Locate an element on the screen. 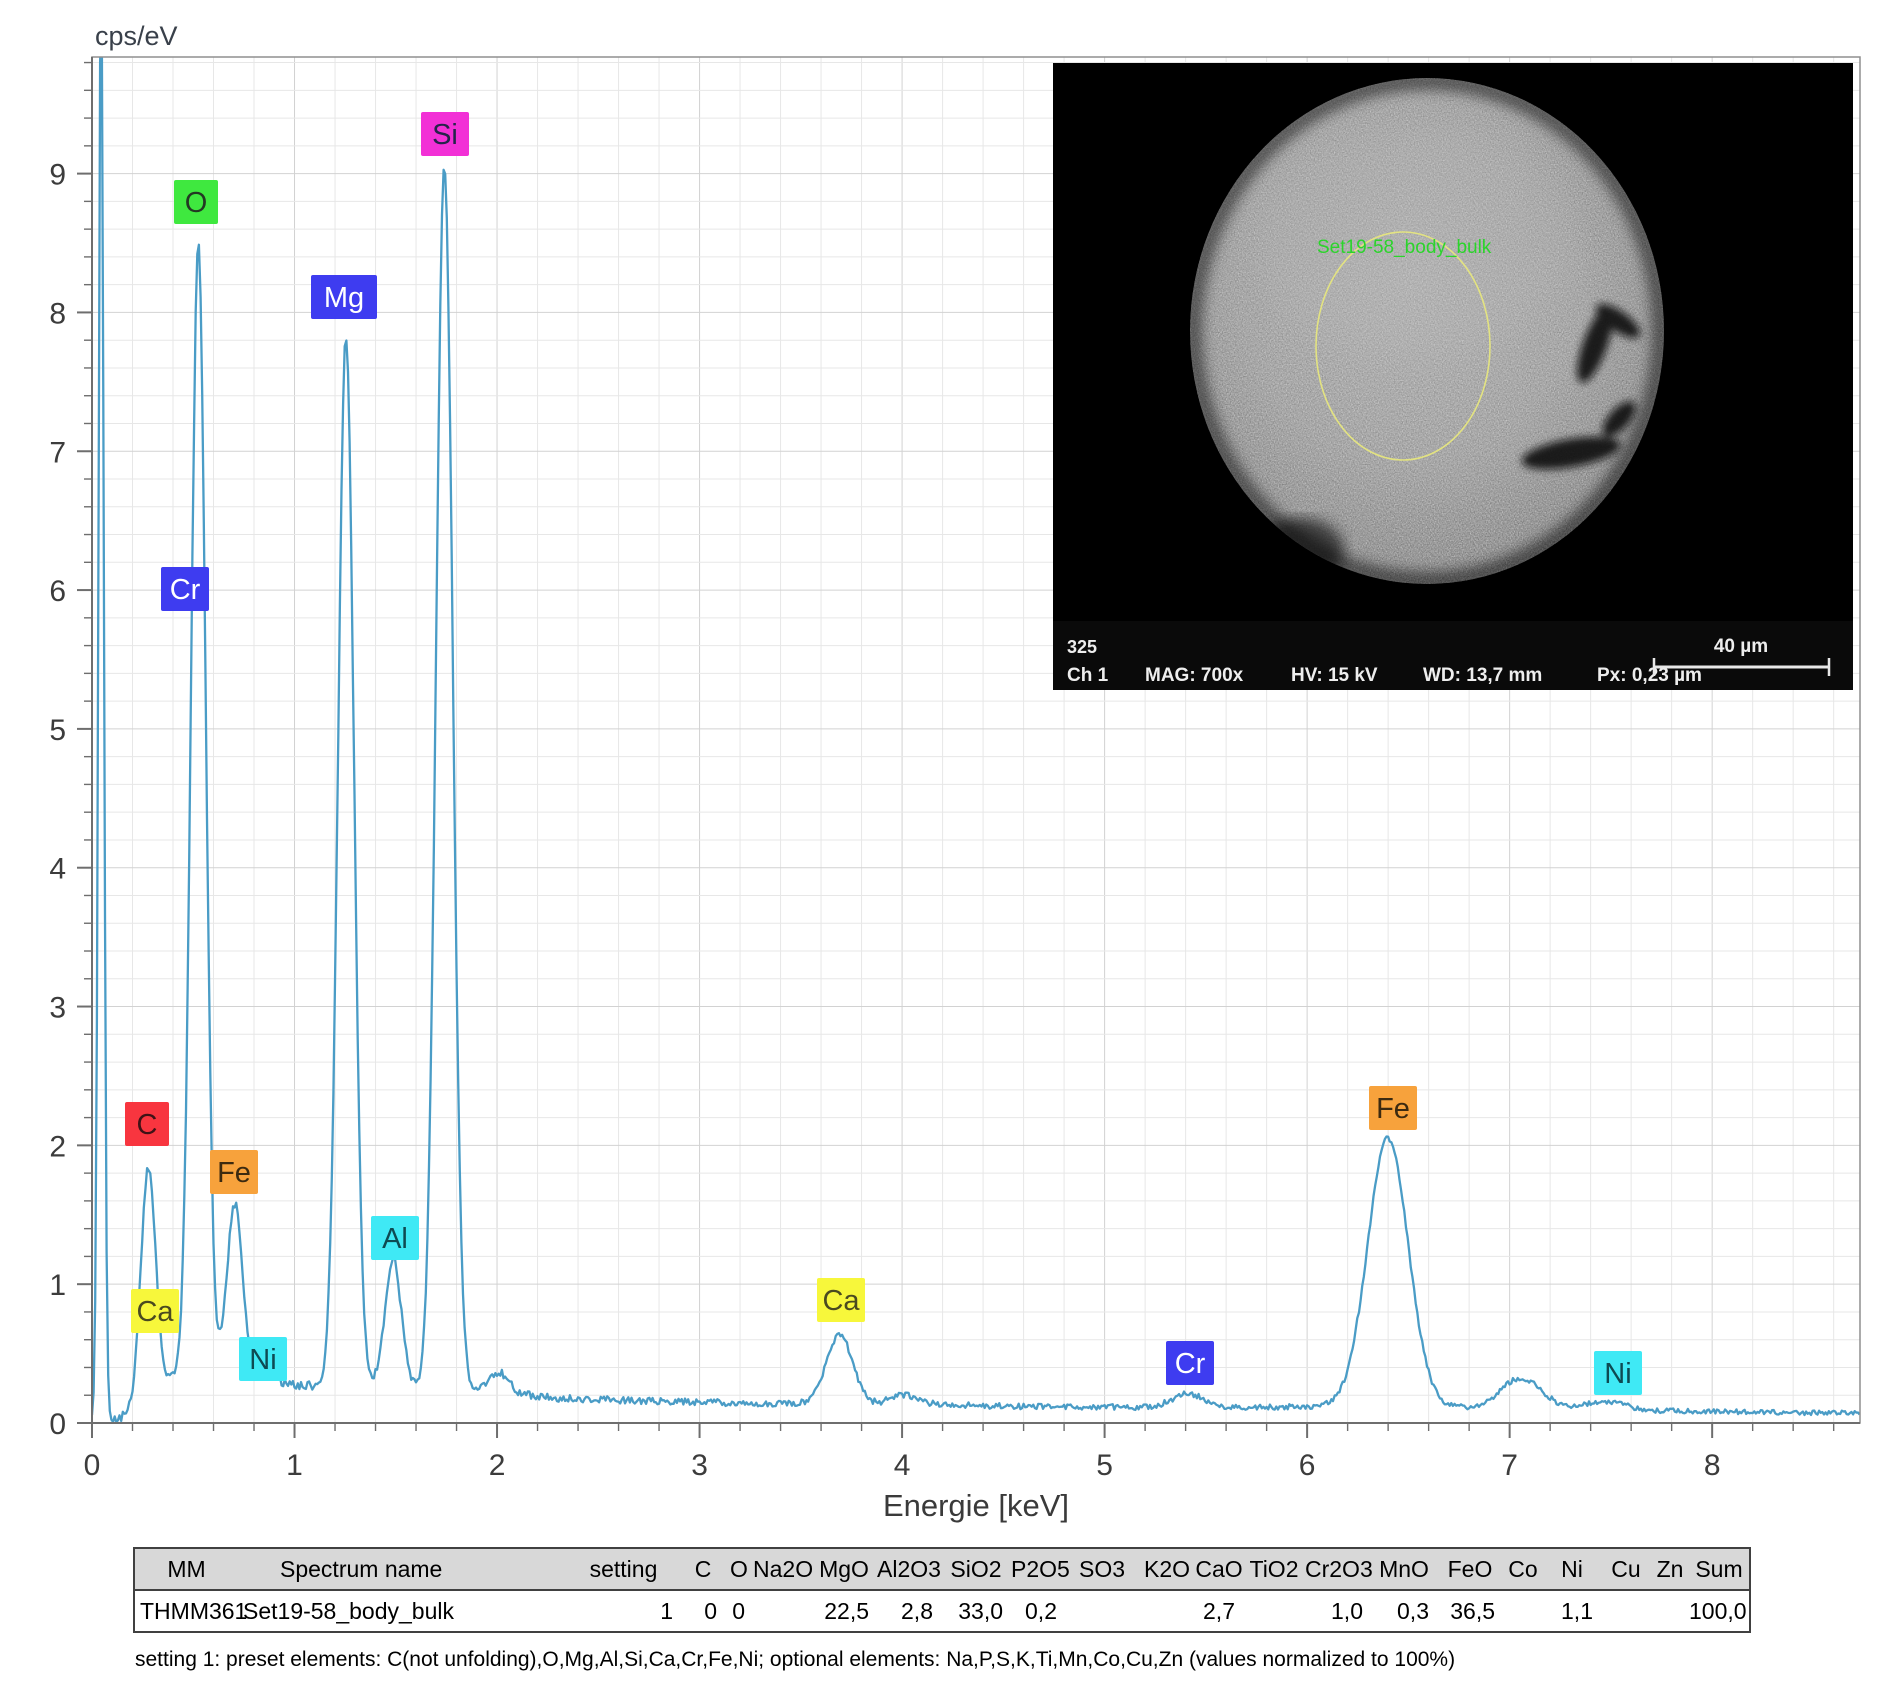 The image size is (1892, 1700). sem-info-item: Ch 1 is located at coordinates (1088, 675).